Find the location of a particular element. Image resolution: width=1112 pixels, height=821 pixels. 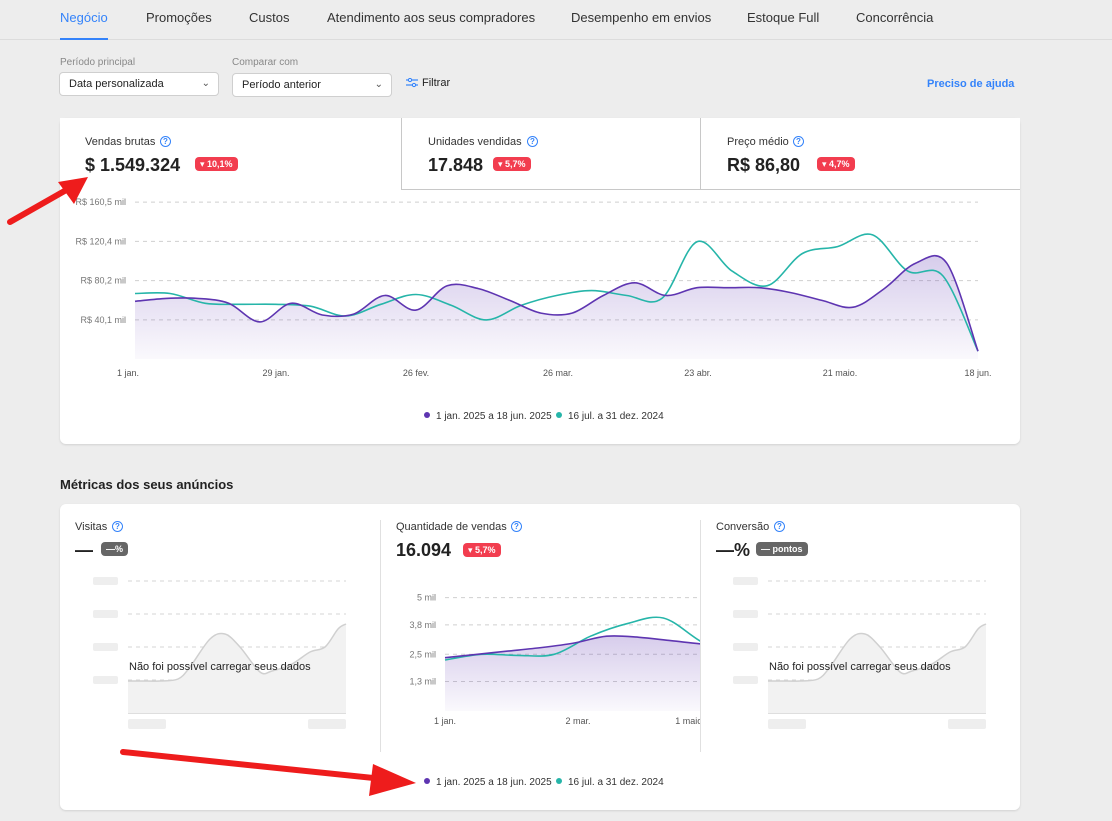

x-tick-label: 1 maio. is located at coordinates (687, 721).